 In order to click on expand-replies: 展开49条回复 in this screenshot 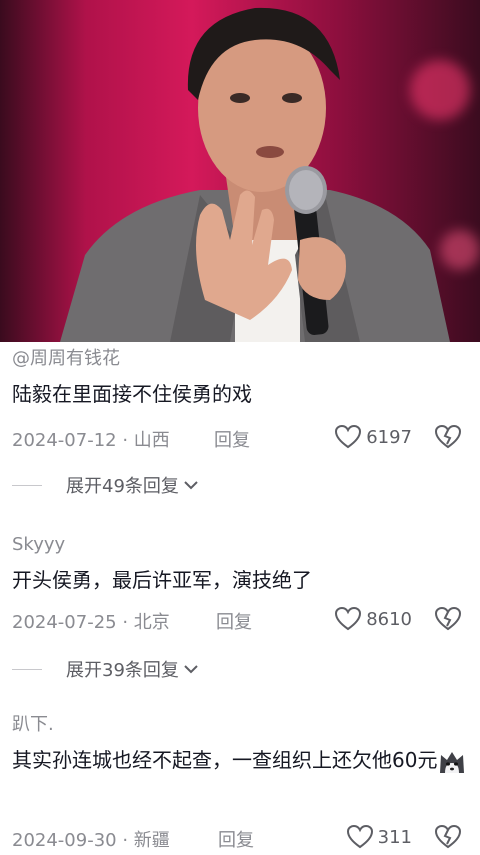, I will do `click(105, 485)`.